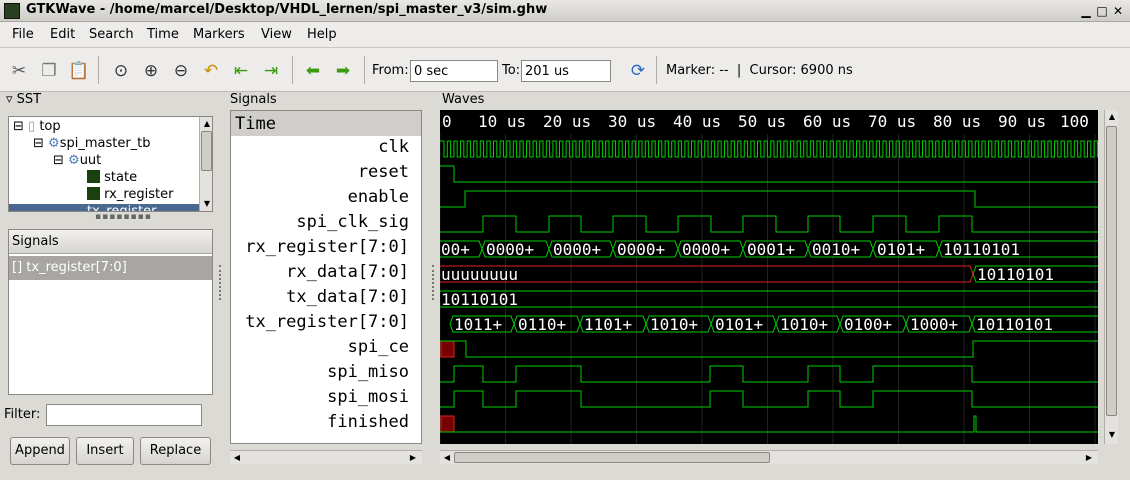 The image size is (1130, 480). Describe the element at coordinates (957, 121) in the screenshot. I see `time-tick-label: 80 us` at that location.